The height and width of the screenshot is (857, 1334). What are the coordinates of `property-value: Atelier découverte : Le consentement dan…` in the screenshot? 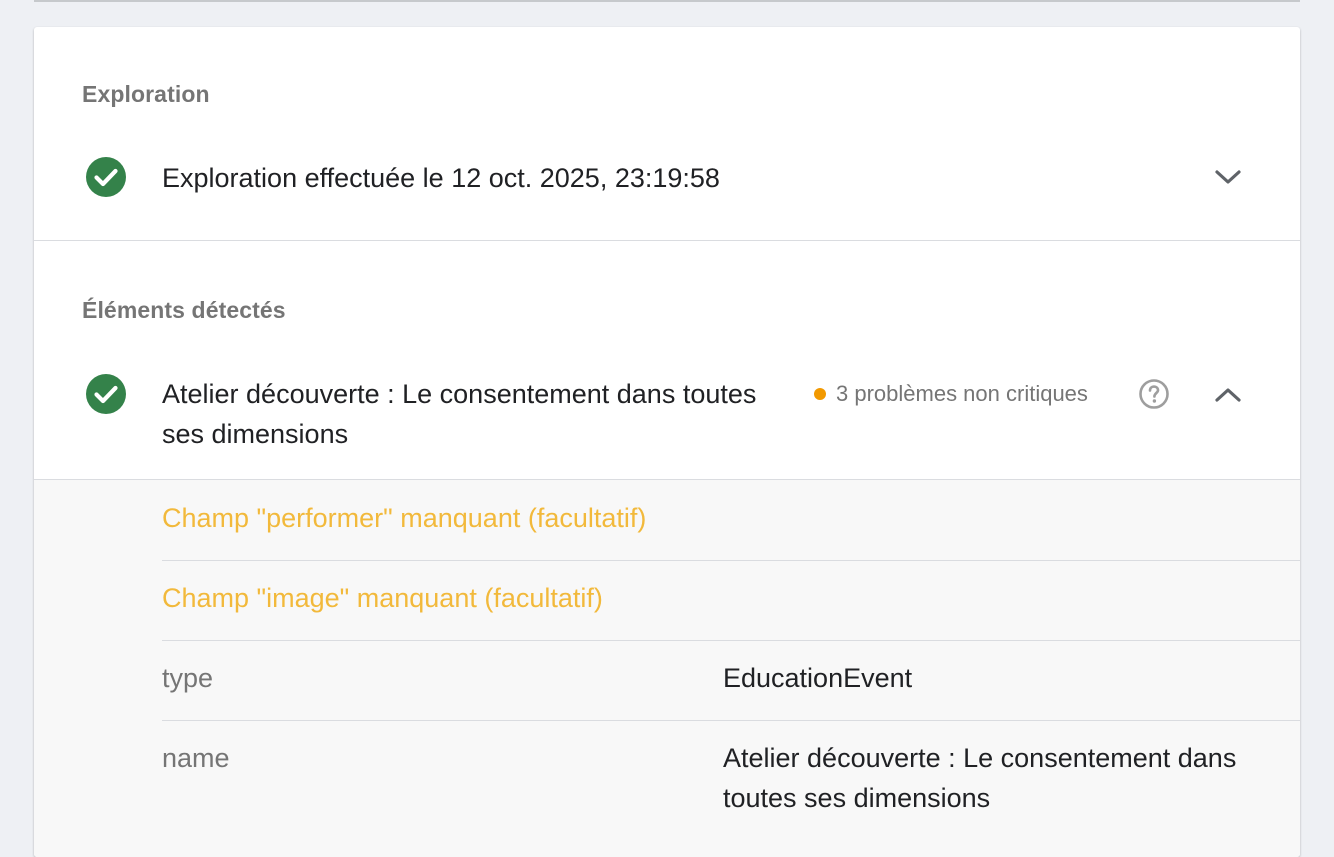 It's located at (980, 778).